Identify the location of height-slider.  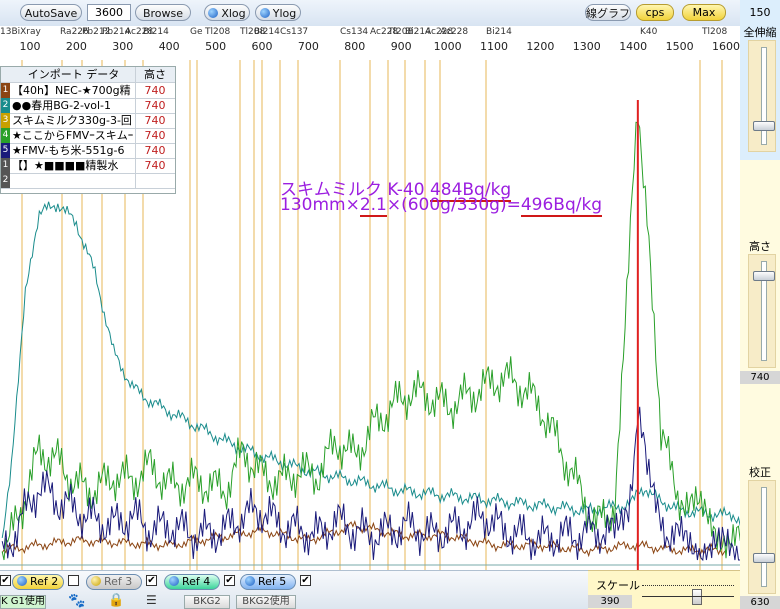
(762, 311).